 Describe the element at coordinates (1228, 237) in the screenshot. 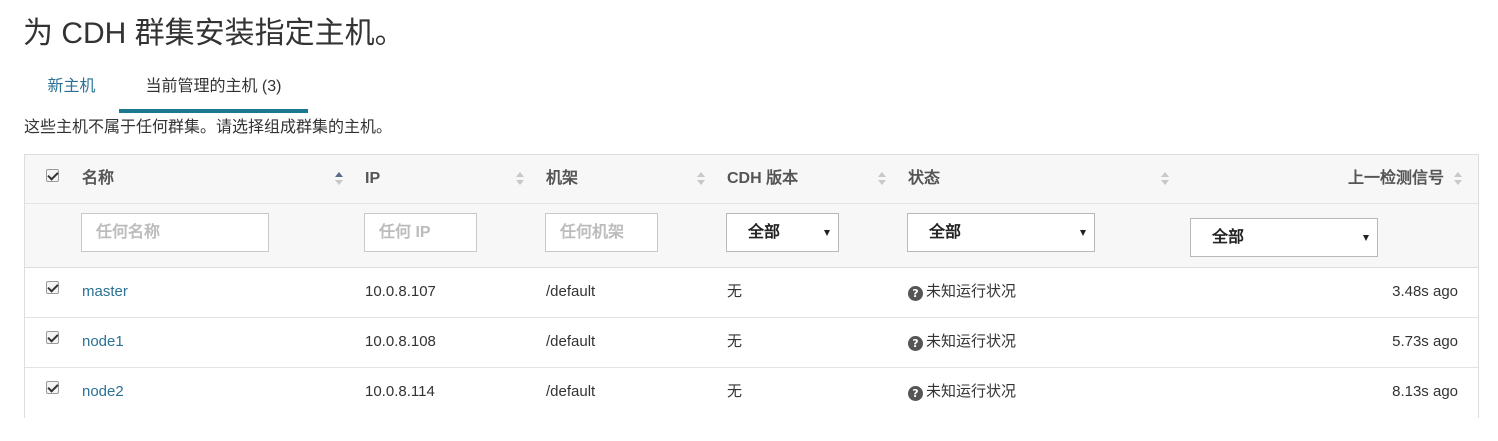

I see `last-heartbeat-filter-value: 全部` at that location.